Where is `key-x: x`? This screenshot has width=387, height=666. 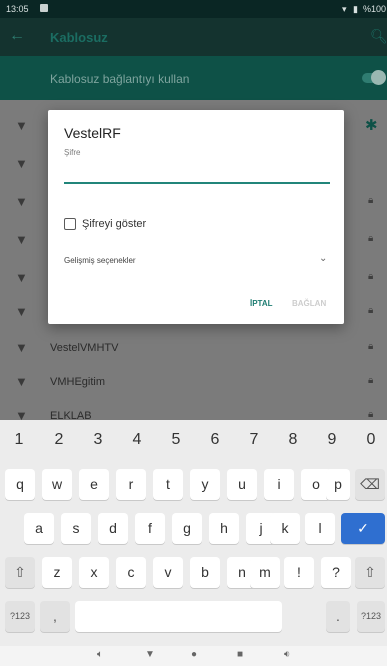
key-x: x is located at coordinates (94, 572).